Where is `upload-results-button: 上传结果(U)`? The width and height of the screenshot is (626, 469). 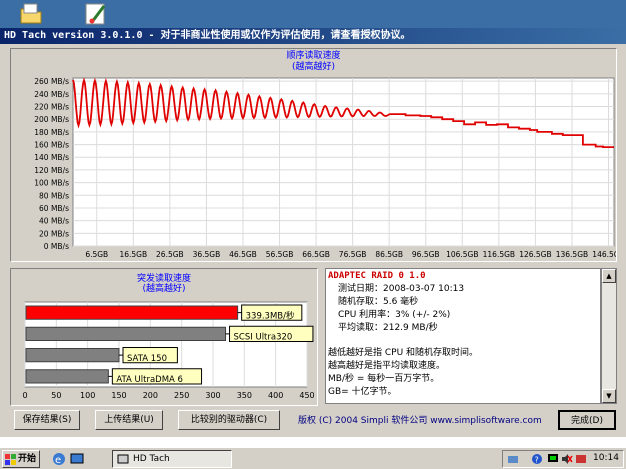
upload-results-button: 上传结果(U) is located at coordinates (129, 420).